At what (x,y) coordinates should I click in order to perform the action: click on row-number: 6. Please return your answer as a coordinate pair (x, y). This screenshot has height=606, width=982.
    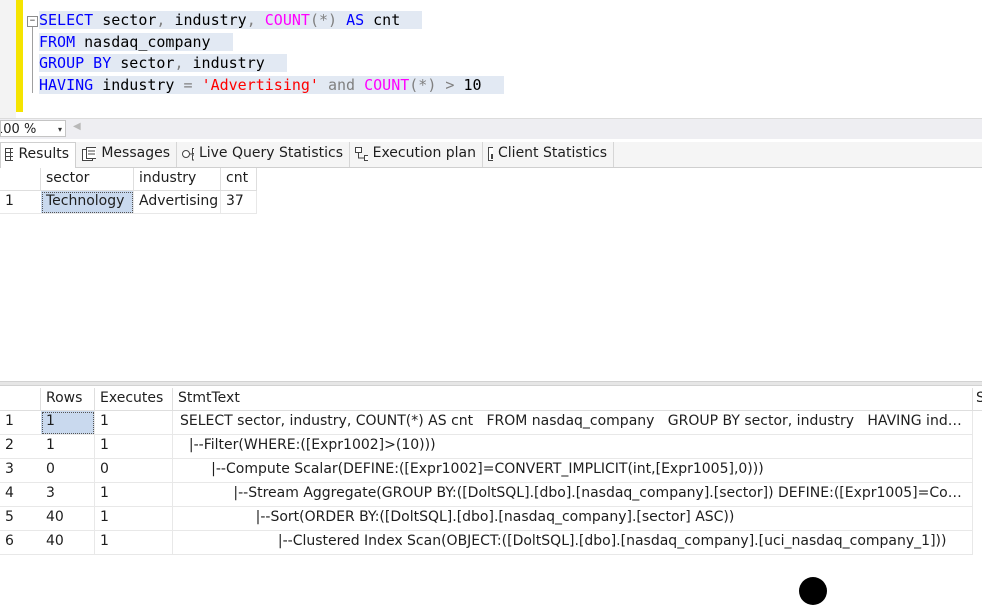
    Looking at the image, I should click on (20, 543).